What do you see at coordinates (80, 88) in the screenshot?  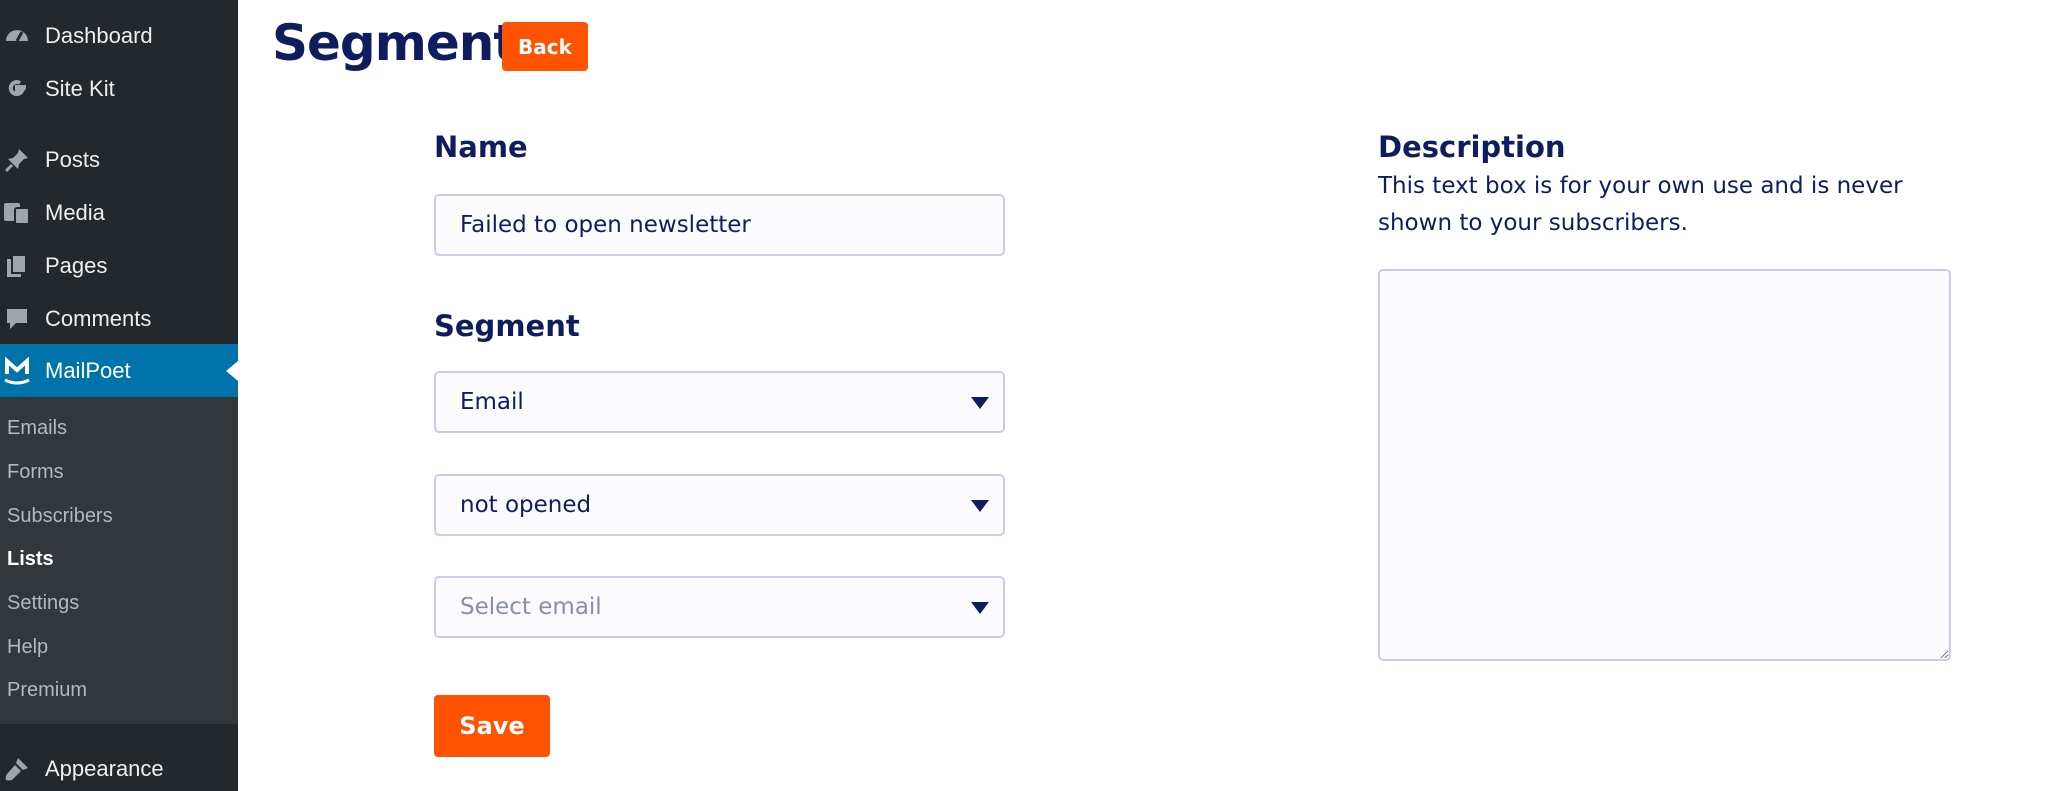 I see `menu-item-label: Site Kit` at bounding box center [80, 88].